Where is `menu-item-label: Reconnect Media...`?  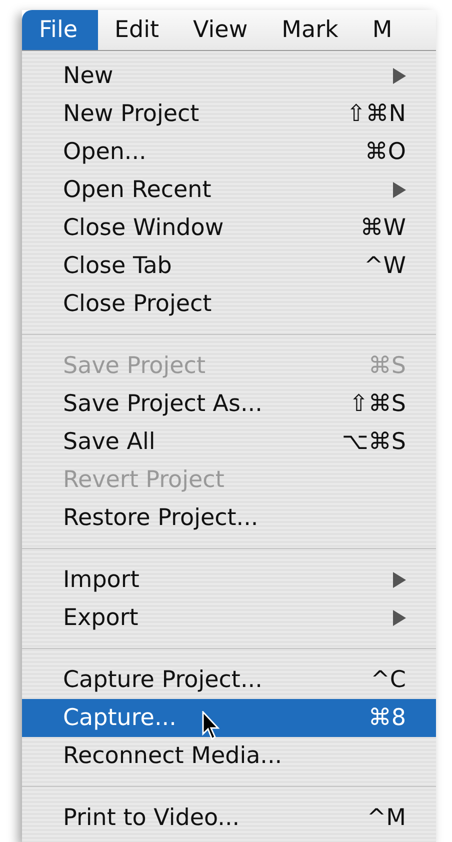
menu-item-label: Reconnect Media... is located at coordinates (172, 756).